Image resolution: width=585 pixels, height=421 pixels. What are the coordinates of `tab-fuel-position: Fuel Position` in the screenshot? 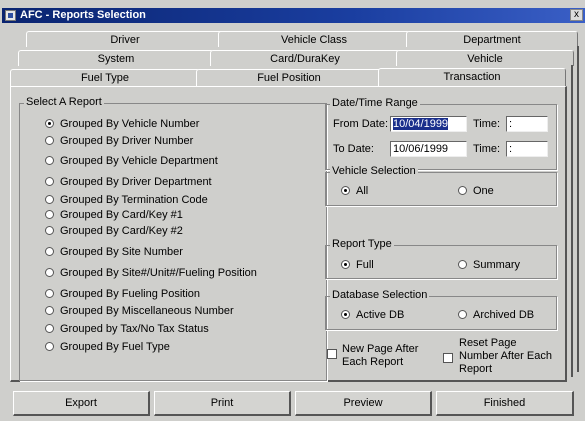 It's located at (289, 78).